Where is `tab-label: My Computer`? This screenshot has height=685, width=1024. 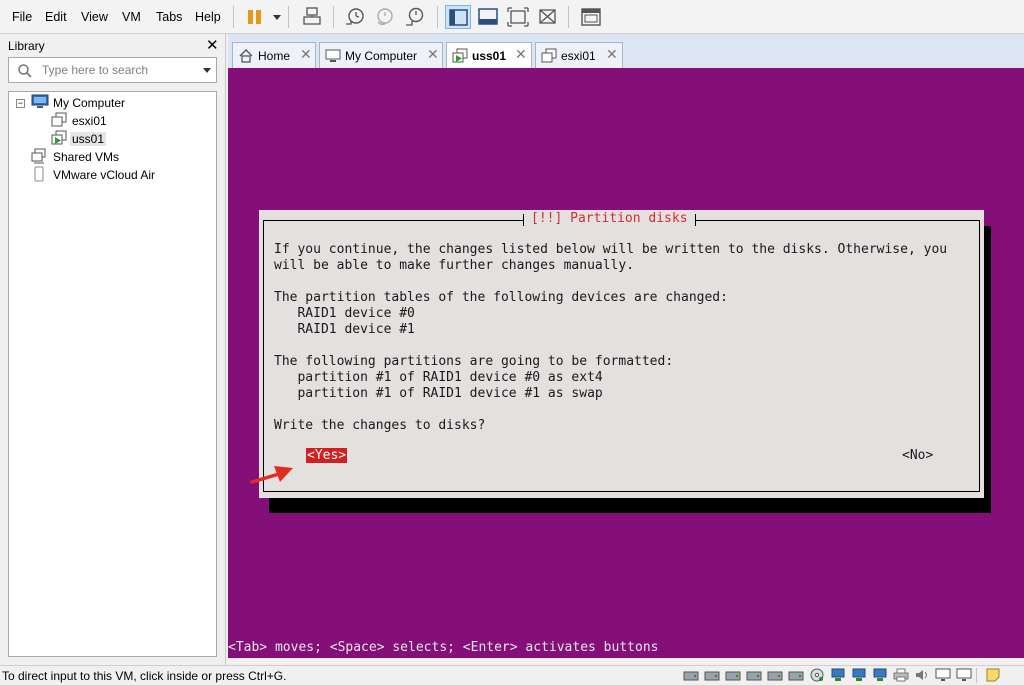 tab-label: My Computer is located at coordinates (381, 56).